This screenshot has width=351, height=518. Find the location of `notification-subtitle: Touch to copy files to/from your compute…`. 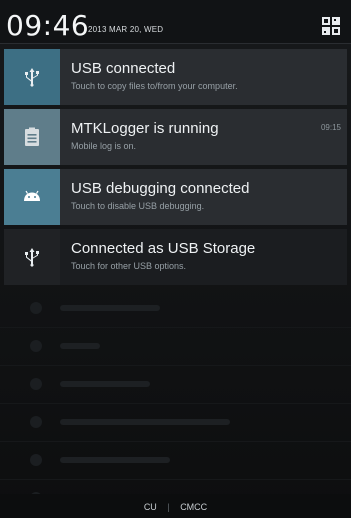

notification-subtitle: Touch to copy files to/from your compute… is located at coordinates (154, 86).